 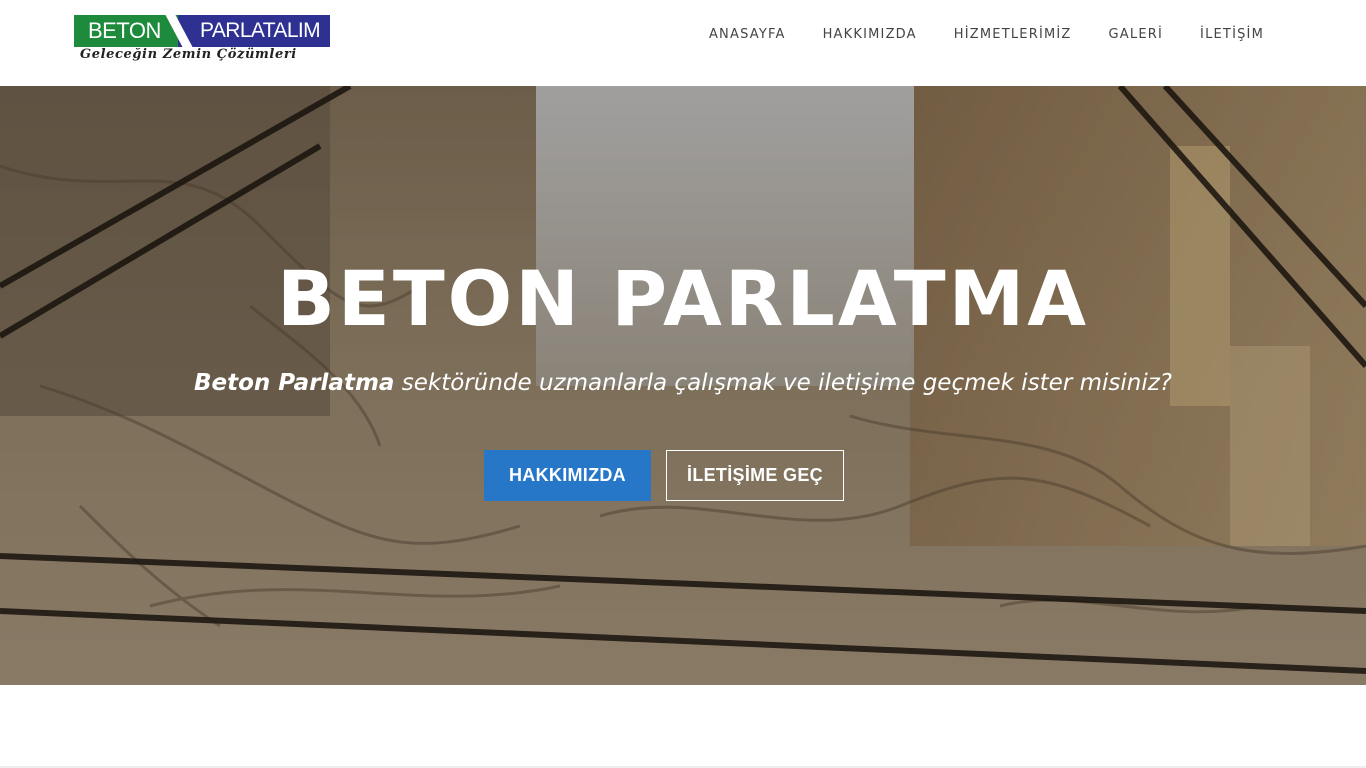 I want to click on logo-banner: BETON PARLATALIM, so click(x=202, y=31).